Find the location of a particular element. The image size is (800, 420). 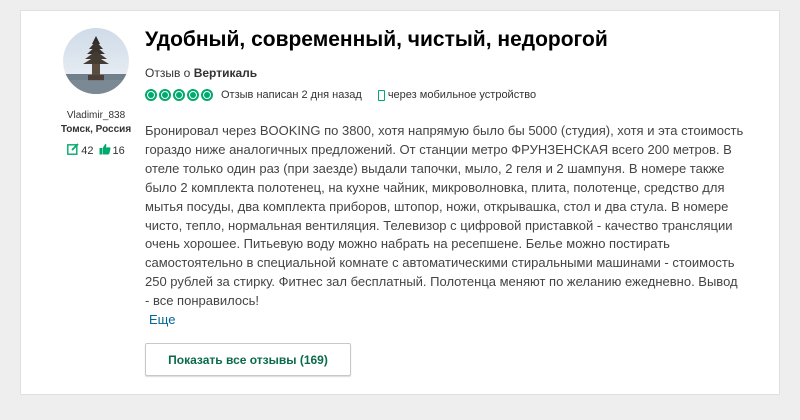

review-about: Отзыв о Вертикаль is located at coordinates (455, 73).